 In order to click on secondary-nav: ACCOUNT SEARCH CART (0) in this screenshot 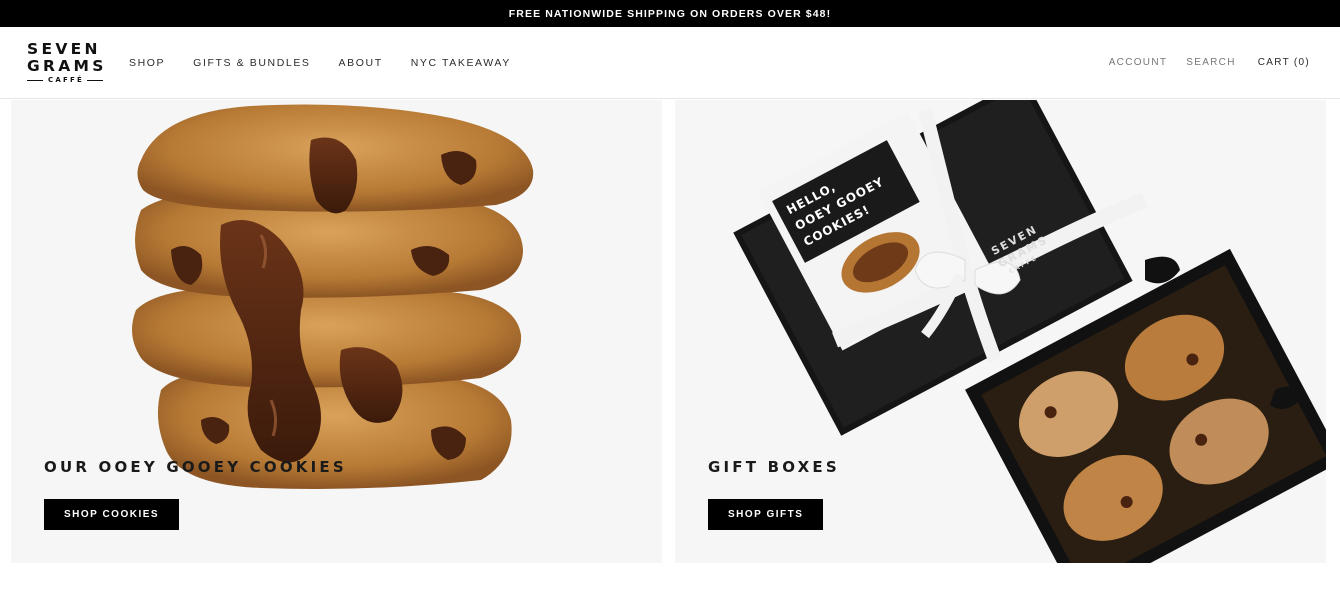, I will do `click(1200, 62)`.